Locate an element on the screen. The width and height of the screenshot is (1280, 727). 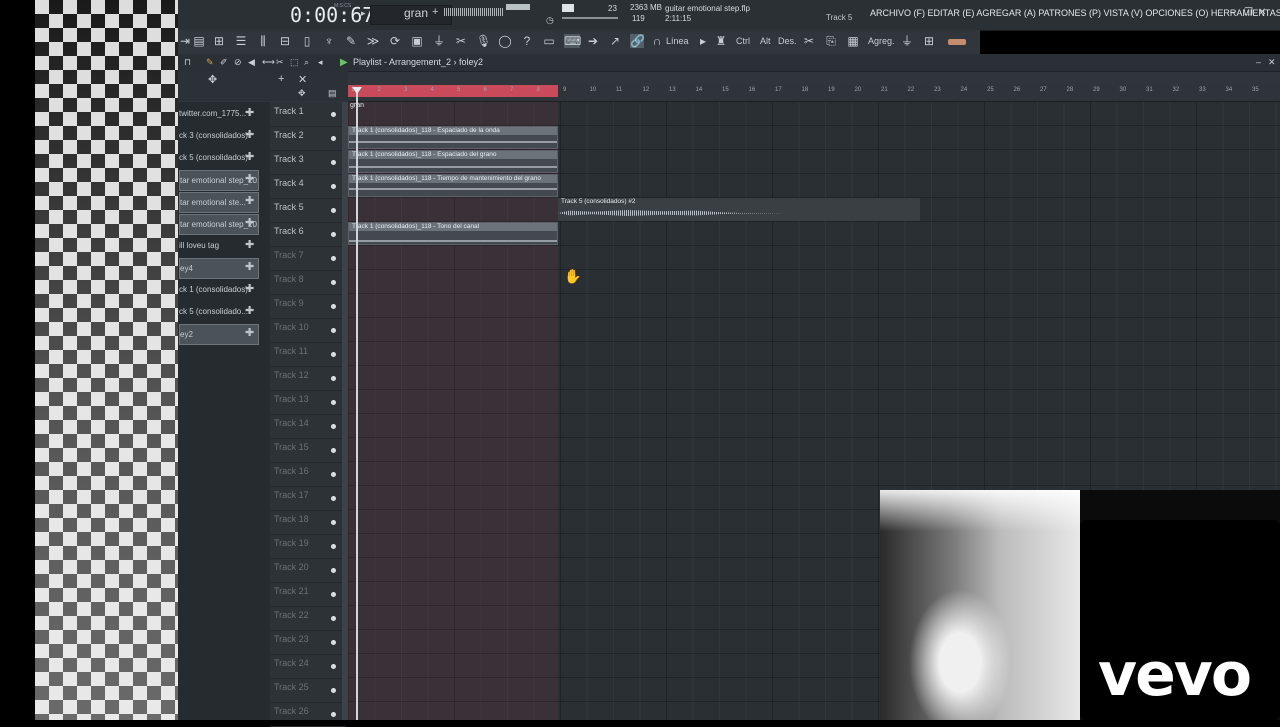
file-icon: ▯ is located at coordinates (307, 41).